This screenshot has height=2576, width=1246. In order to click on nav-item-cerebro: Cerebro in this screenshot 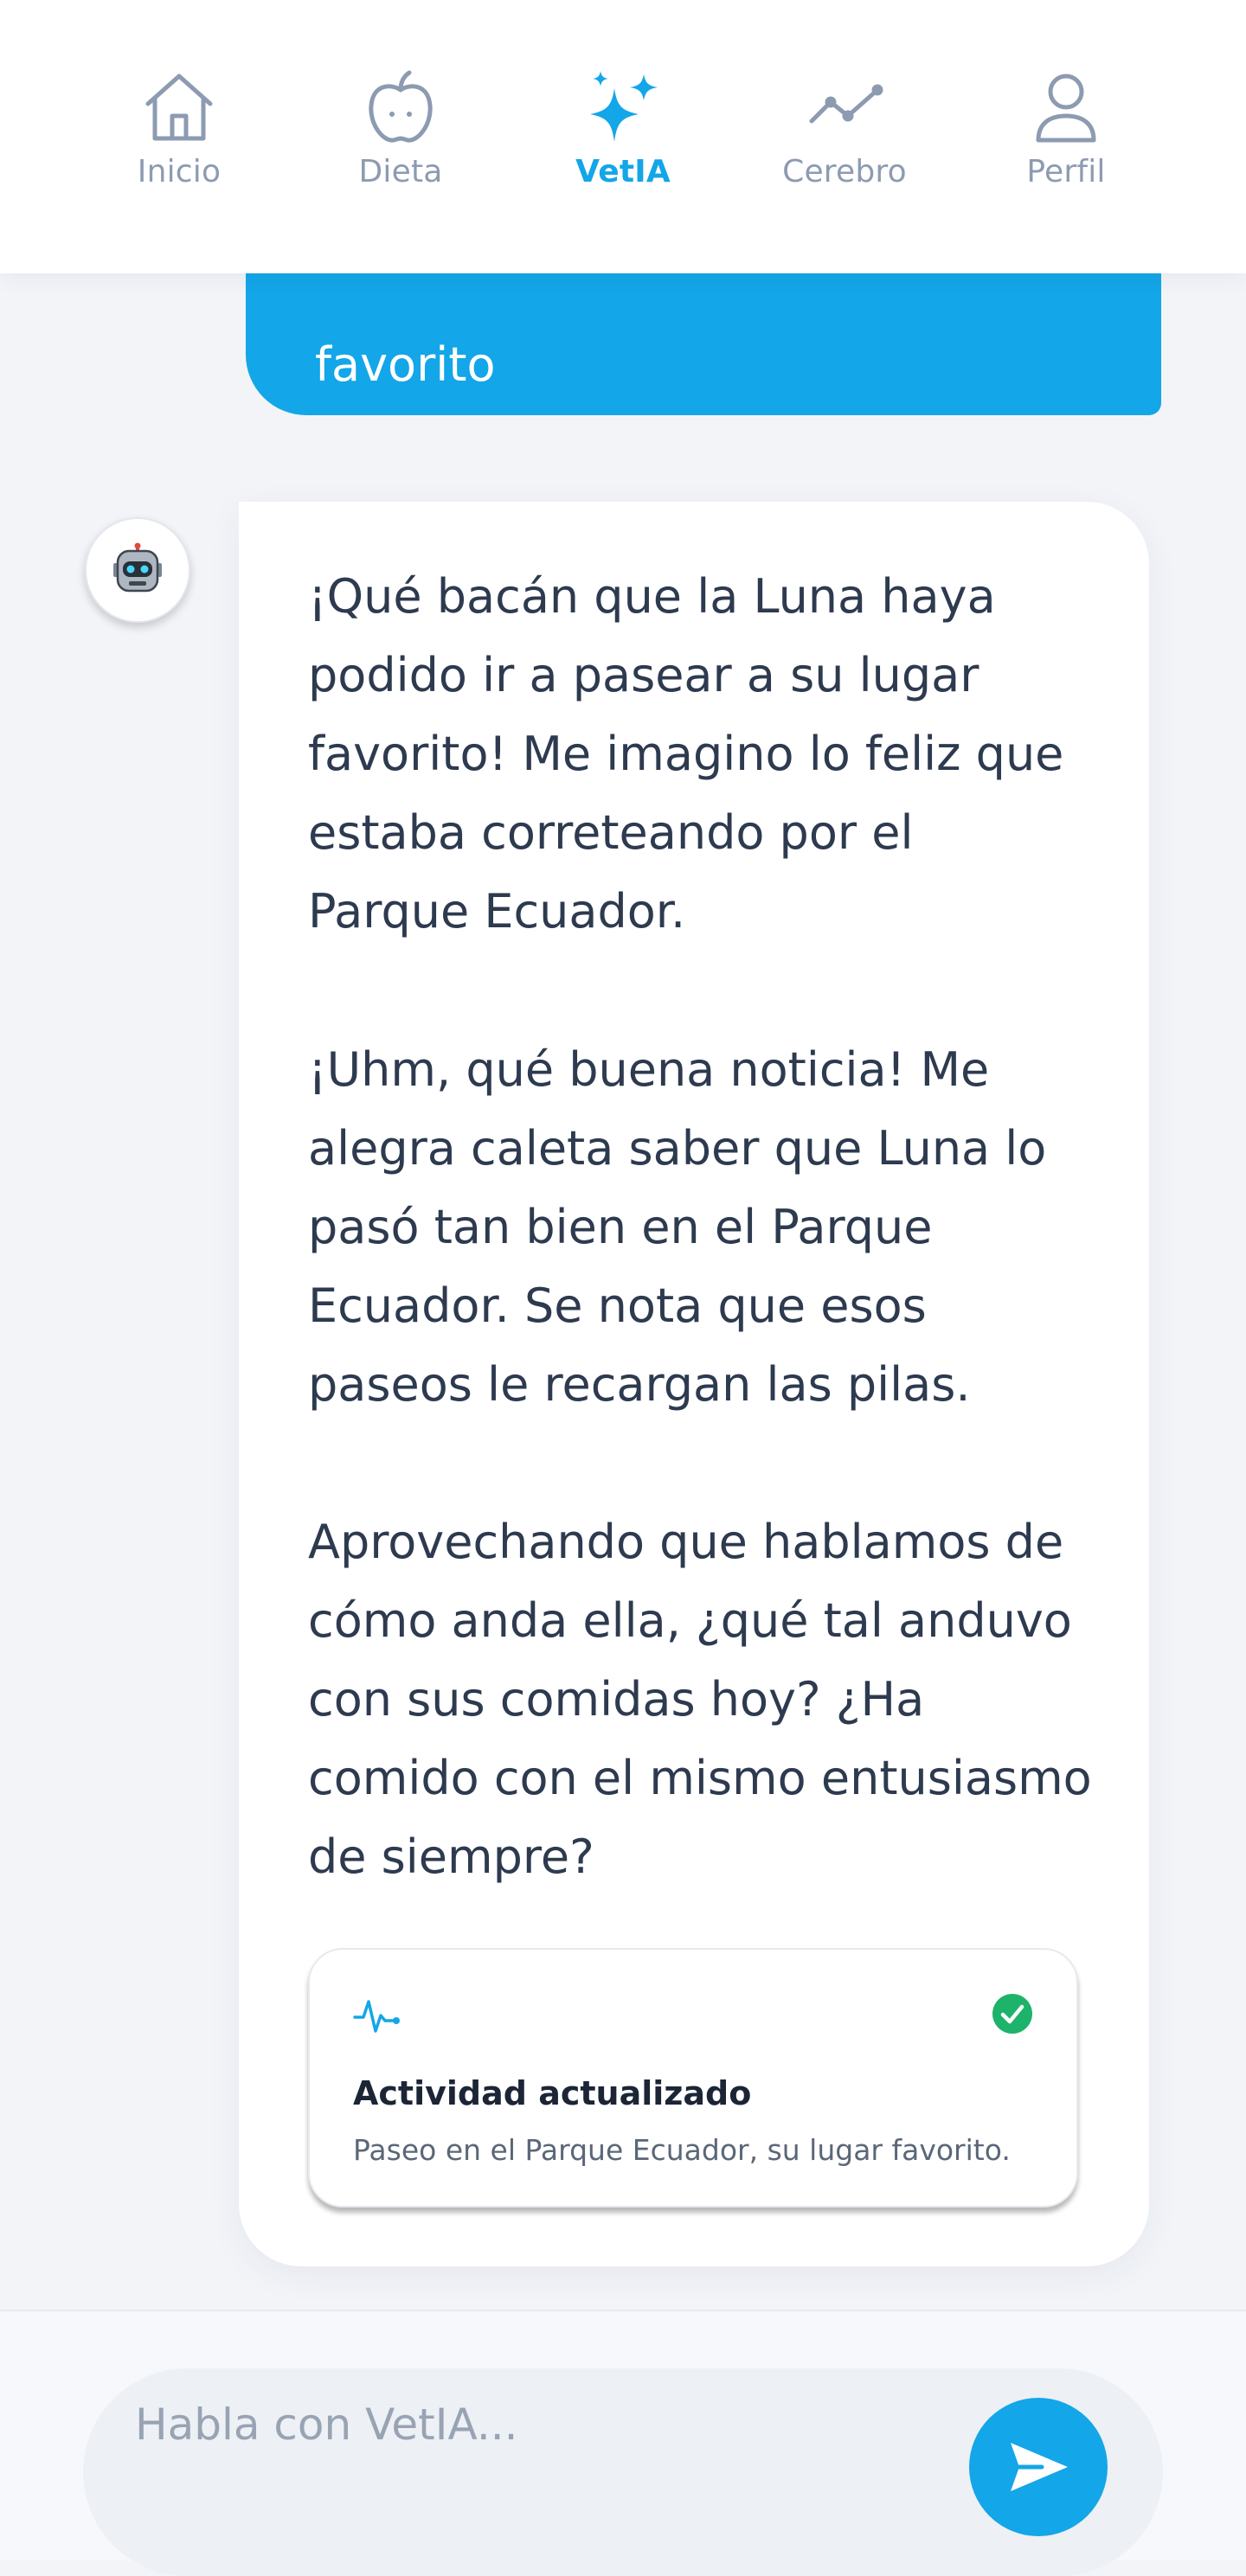, I will do `click(844, 141)`.